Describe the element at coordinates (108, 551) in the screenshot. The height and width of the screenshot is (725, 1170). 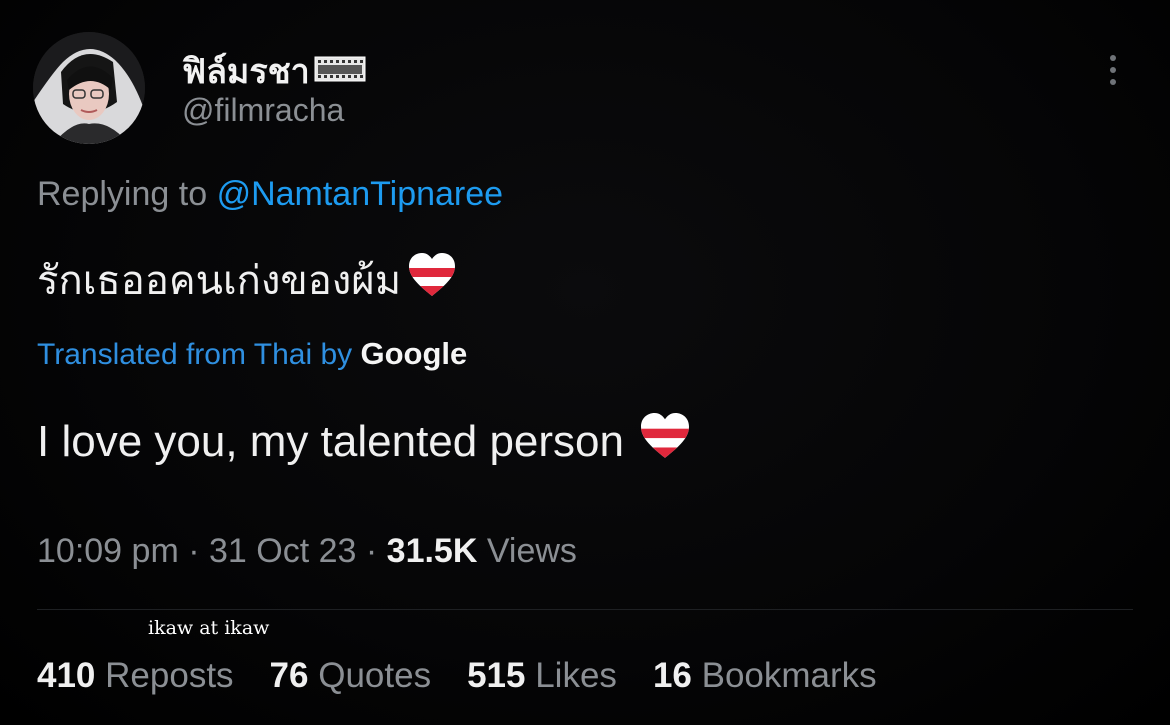
I see `tweet-time: 10:09 pm` at that location.